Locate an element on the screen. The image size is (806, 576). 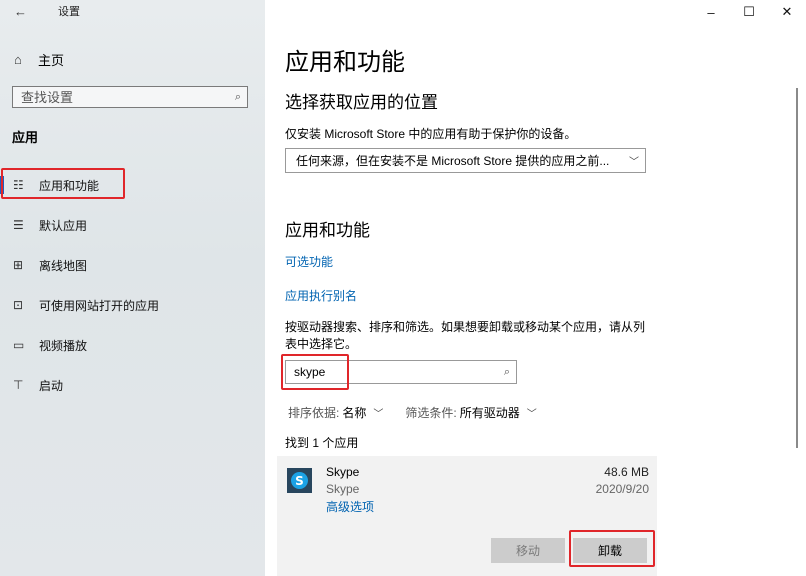
maximize-button: ☐ is located at coordinates (749, 12).